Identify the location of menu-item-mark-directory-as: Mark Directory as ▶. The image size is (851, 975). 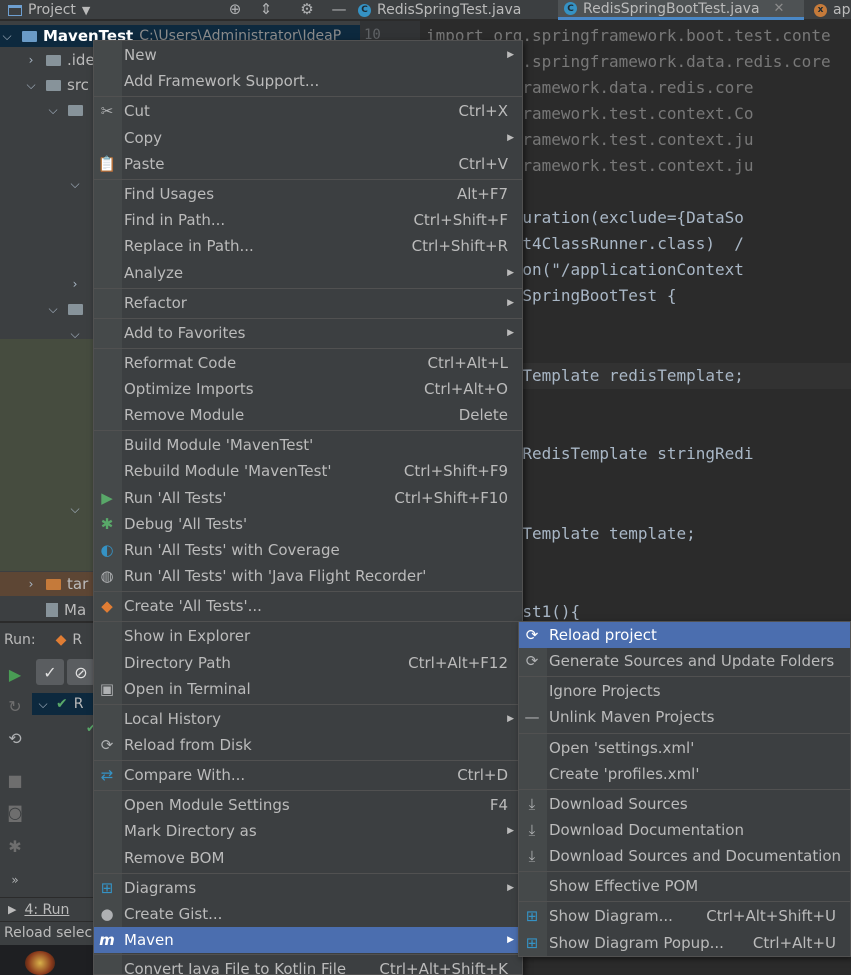
(308, 831).